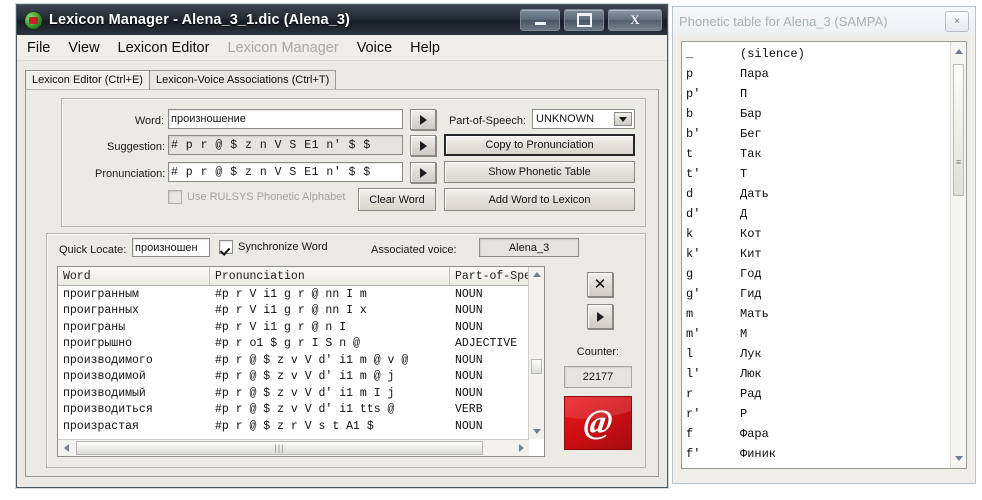 The image size is (982, 500). What do you see at coordinates (744, 214) in the screenshot?
I see `phoneme-example: Д` at bounding box center [744, 214].